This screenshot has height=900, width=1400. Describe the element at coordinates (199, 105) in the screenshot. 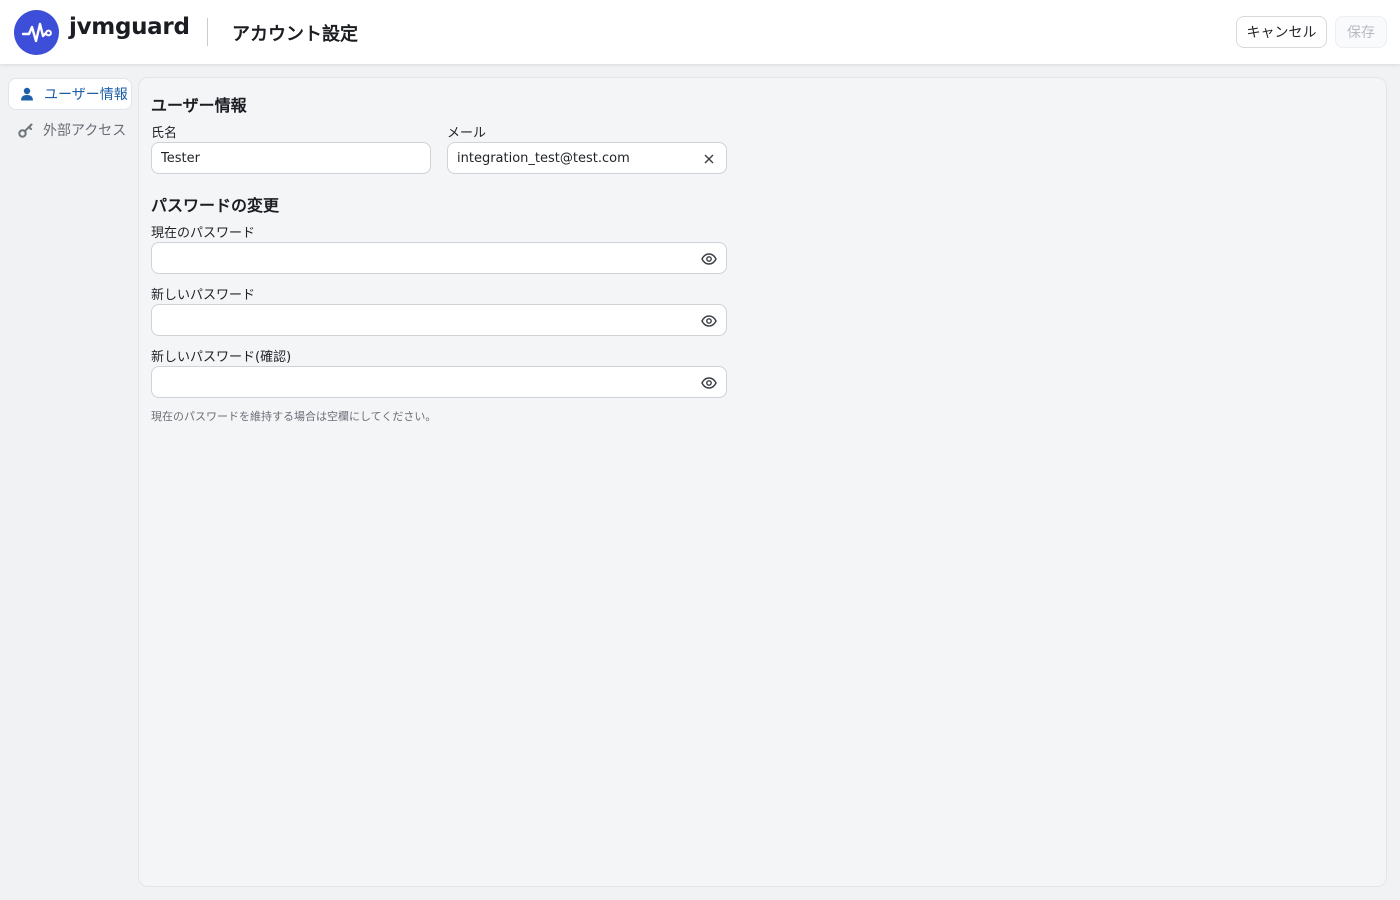

I see `user-info-title: ユーザー情報` at that location.